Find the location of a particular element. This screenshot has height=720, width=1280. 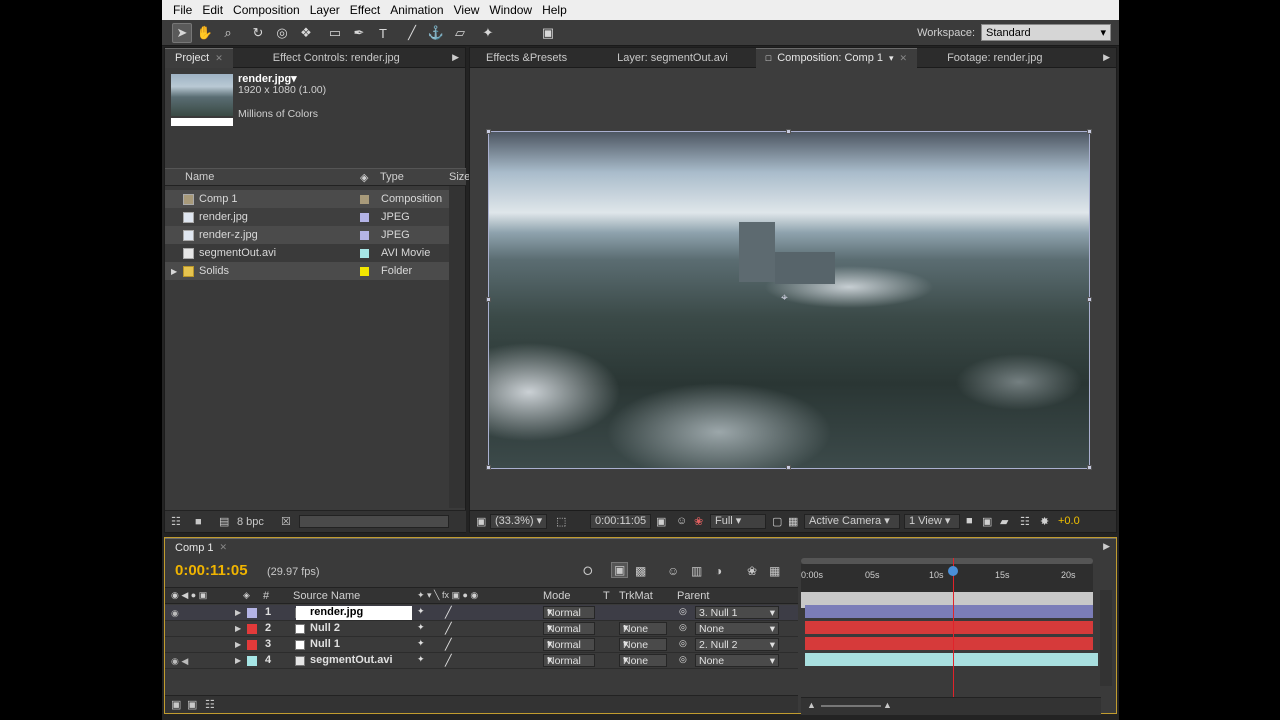

comp-mini-flowchart-icon: ▣ is located at coordinates (620, 570).